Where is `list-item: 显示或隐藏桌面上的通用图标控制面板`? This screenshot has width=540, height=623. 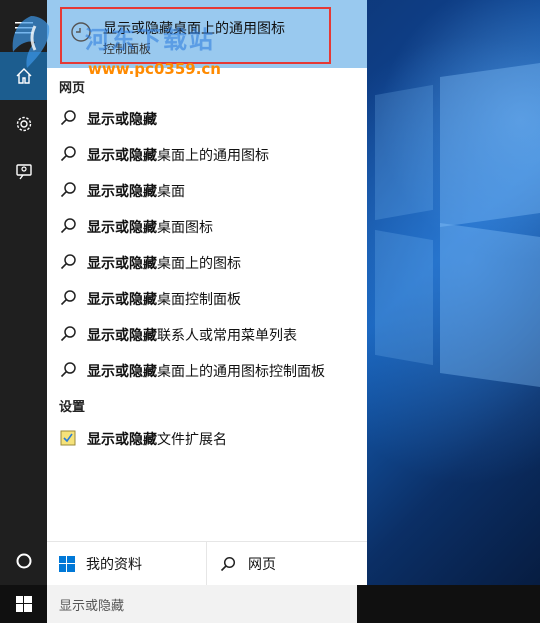
list-item: 显示或隐藏桌面上的通用图标控制面板 is located at coordinates (207, 370).